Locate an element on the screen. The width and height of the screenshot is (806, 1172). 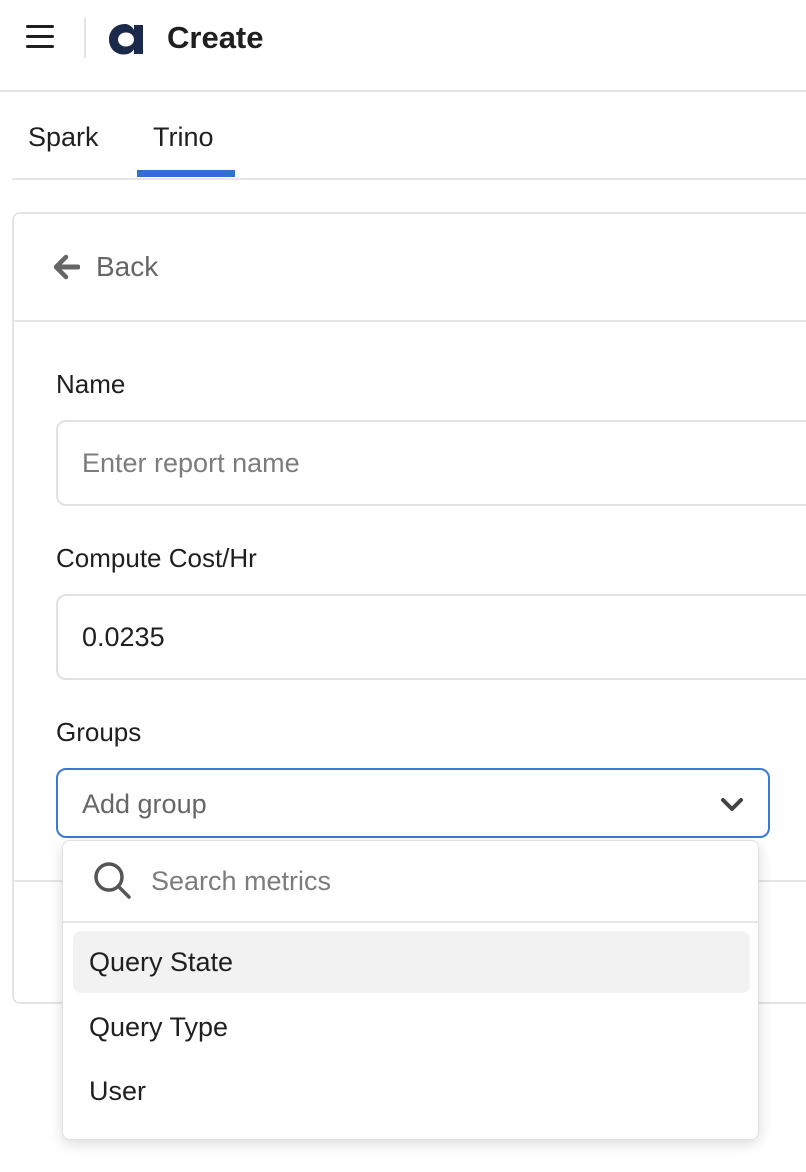
app-logo-icon is located at coordinates (126, 39).